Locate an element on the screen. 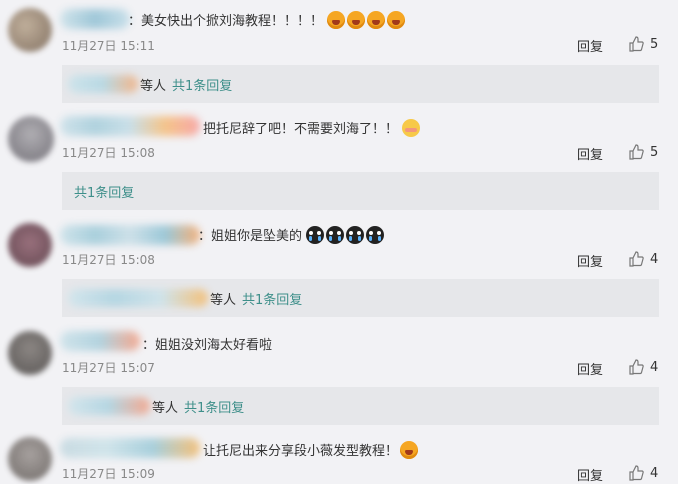 The height and width of the screenshot is (484, 678). timestamp: 11月27日 15:09 is located at coordinates (108, 474).